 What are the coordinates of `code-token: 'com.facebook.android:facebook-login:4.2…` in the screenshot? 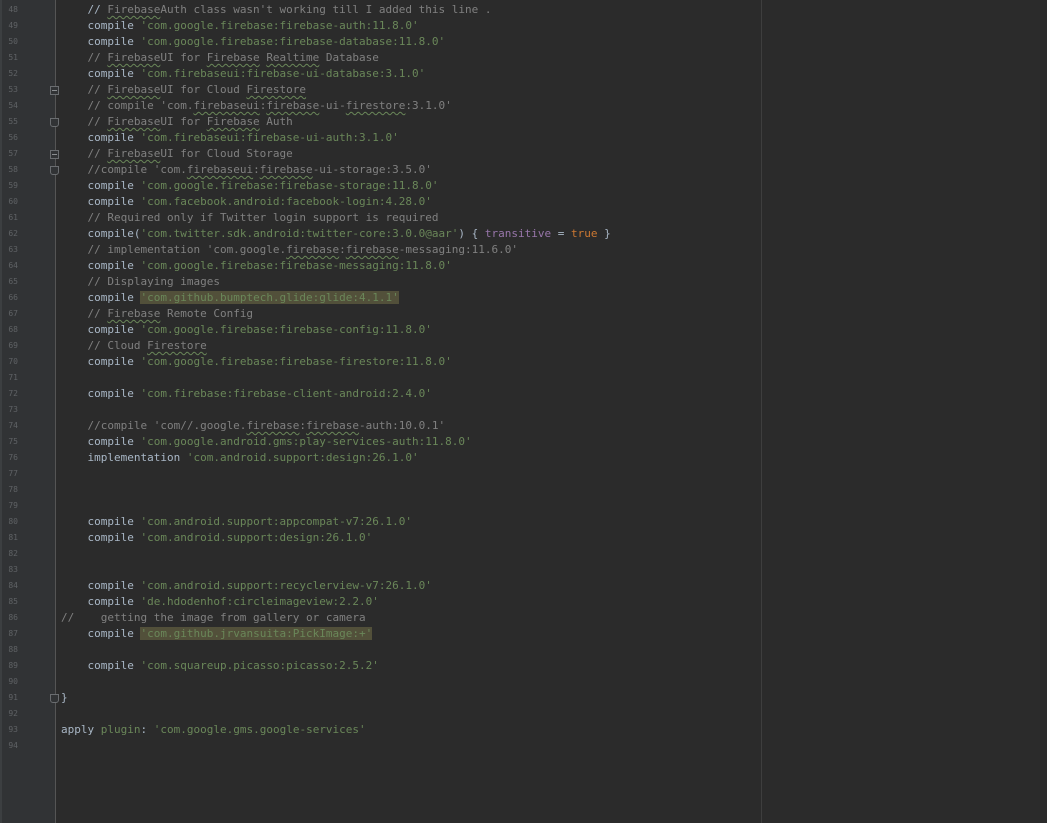 It's located at (286, 201).